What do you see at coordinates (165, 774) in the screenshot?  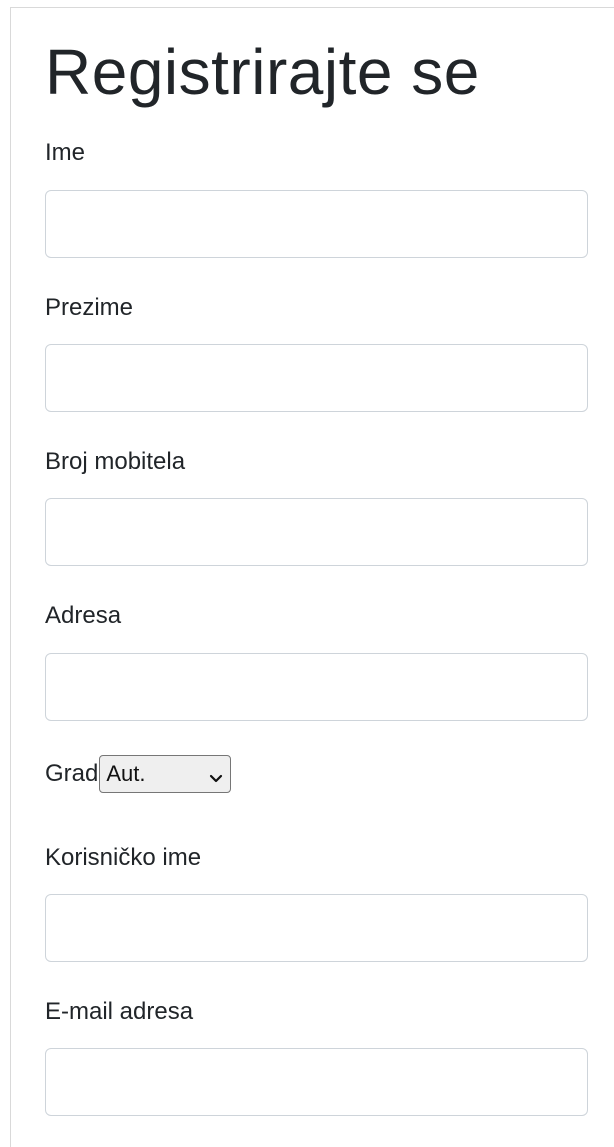 I see `city-select: Aut.` at bounding box center [165, 774].